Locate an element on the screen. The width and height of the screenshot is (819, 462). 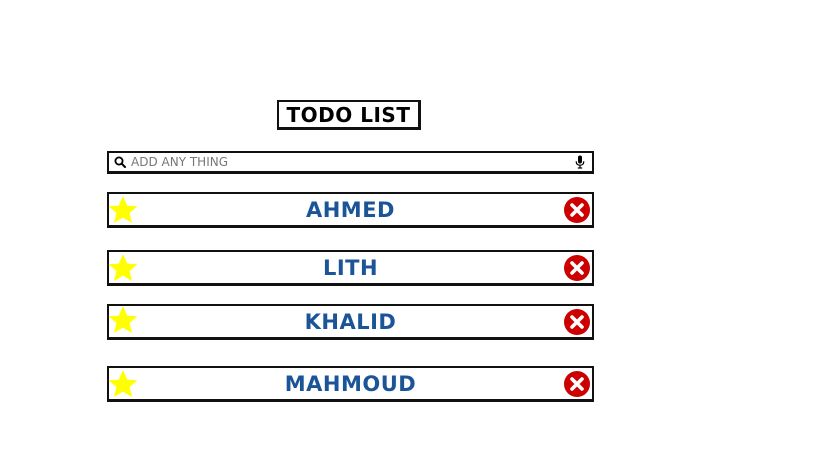
page-title: TODO LIST is located at coordinates (348, 114).